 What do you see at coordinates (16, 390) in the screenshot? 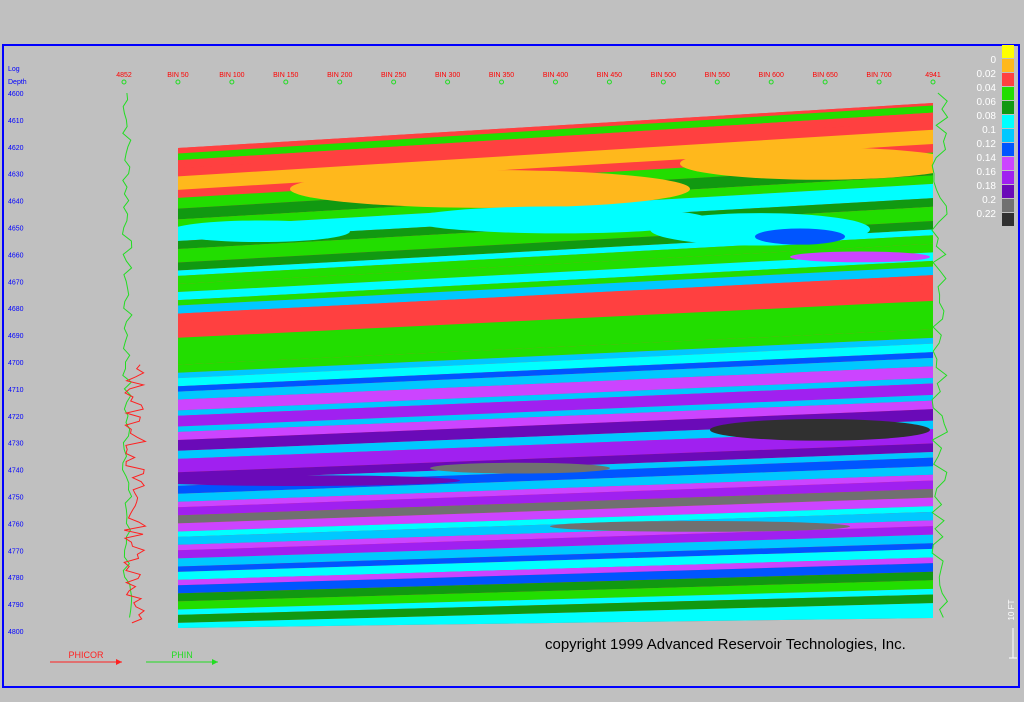
I see `y-tick-label: 4710` at bounding box center [16, 390].